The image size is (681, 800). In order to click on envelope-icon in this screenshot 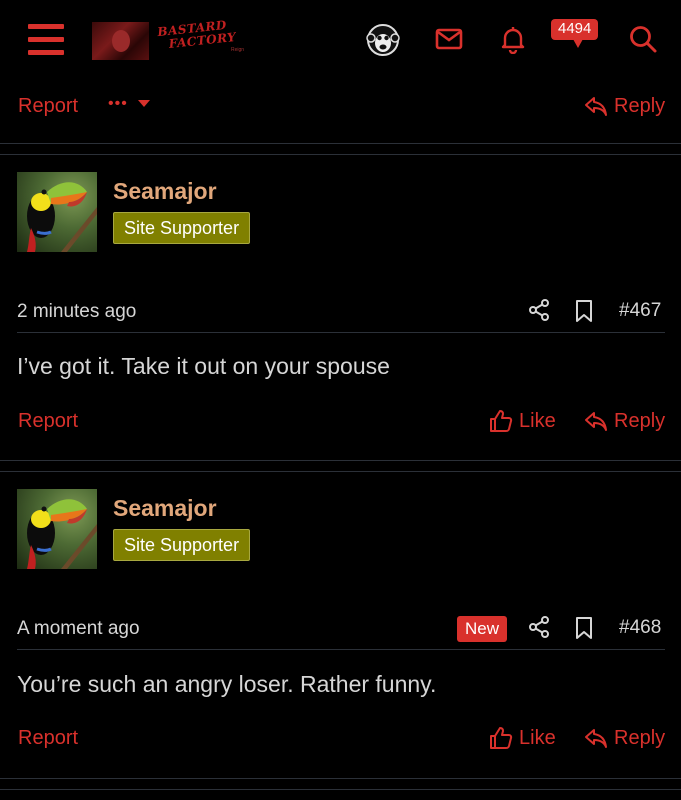, I will do `click(449, 39)`.